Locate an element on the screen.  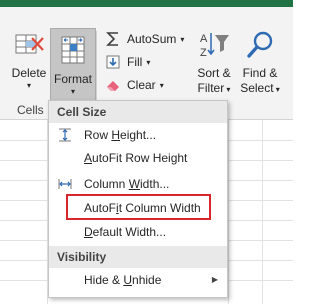
sort-filter-button: A Z Sort & Filter ▾ is located at coordinates (214, 63).